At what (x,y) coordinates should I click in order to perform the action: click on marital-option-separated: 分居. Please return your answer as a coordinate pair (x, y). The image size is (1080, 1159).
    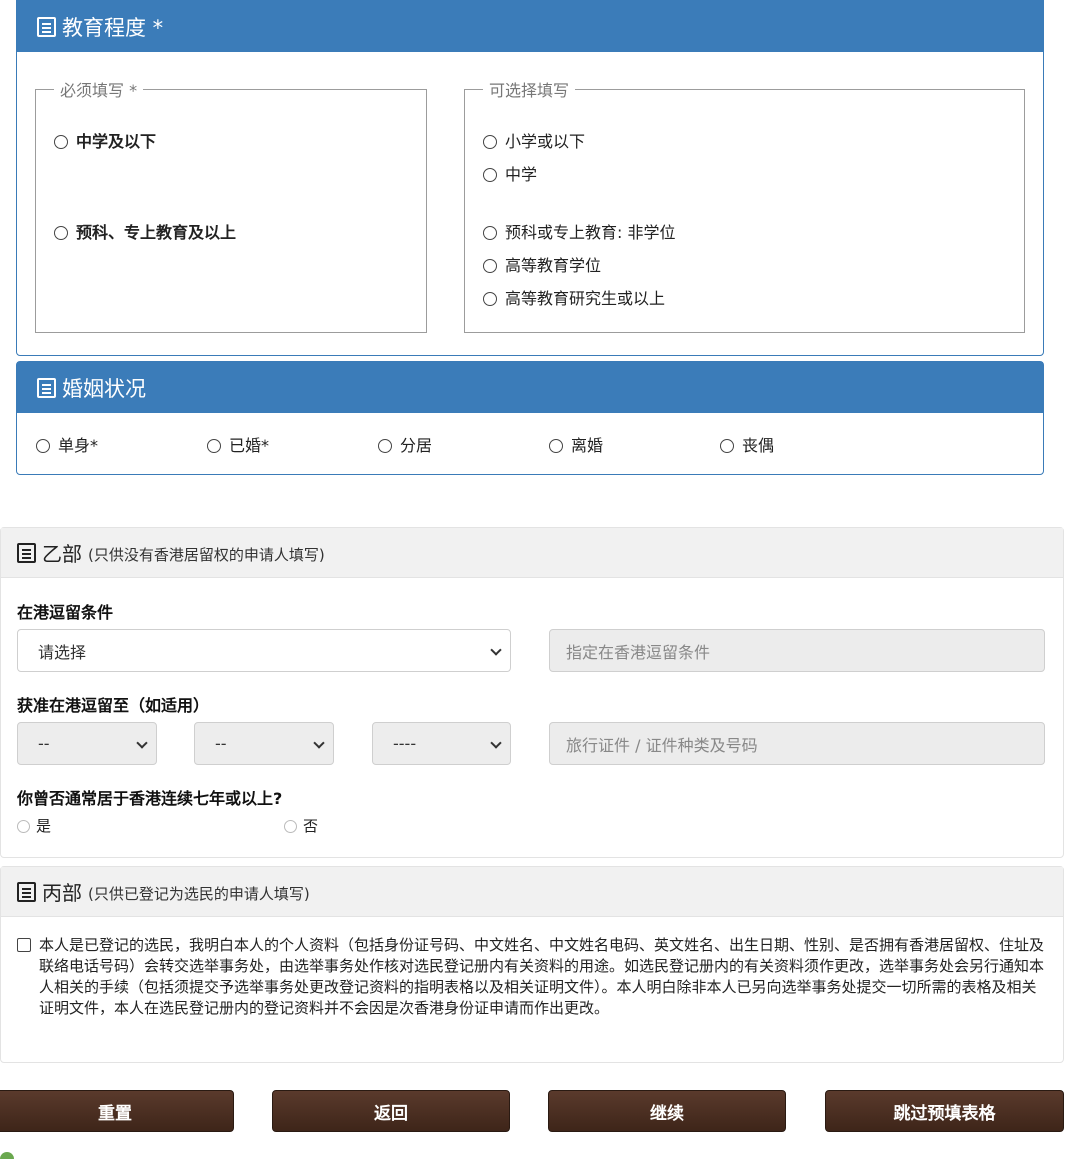
    Looking at the image, I should click on (405, 444).